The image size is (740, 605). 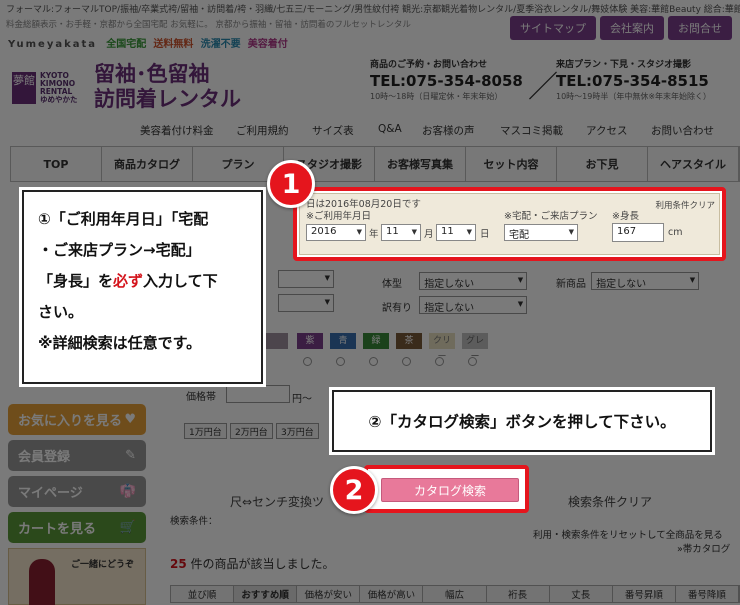 What do you see at coordinates (306, 303) in the screenshot?
I see `filter-left-2-select` at bounding box center [306, 303].